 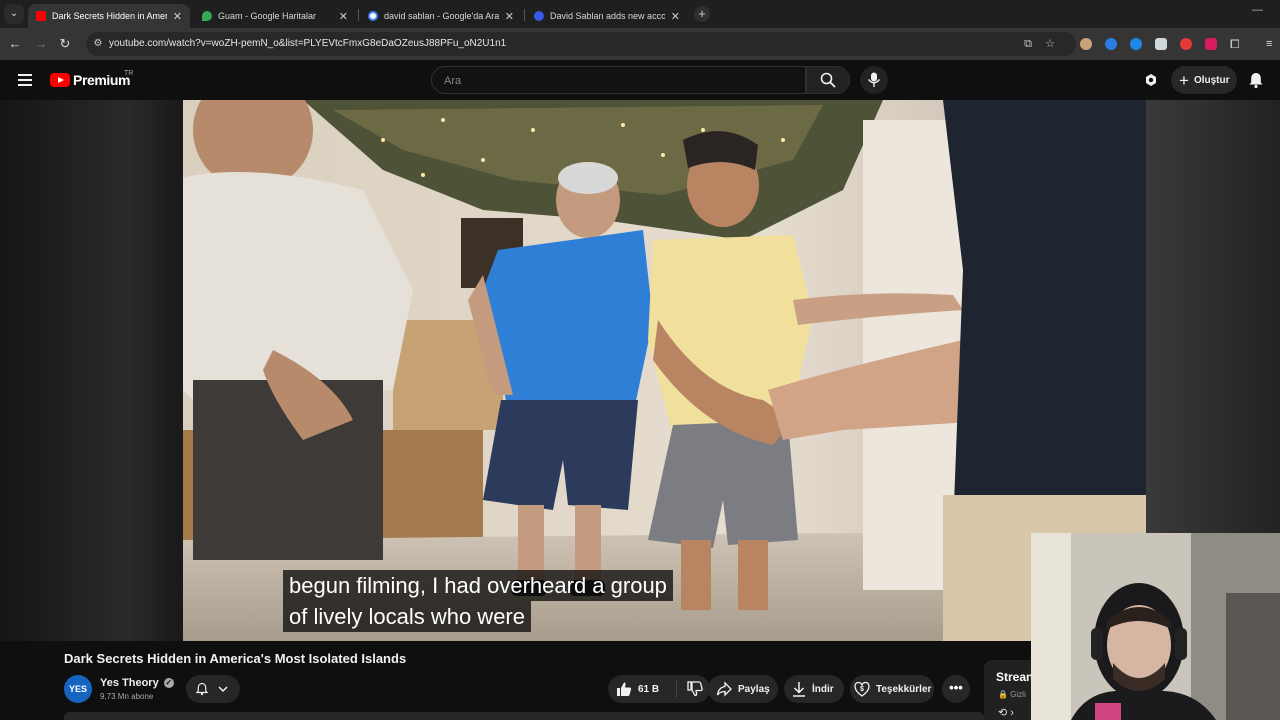 I want to click on like-dislike-group: 61 B, so click(x=659, y=689).